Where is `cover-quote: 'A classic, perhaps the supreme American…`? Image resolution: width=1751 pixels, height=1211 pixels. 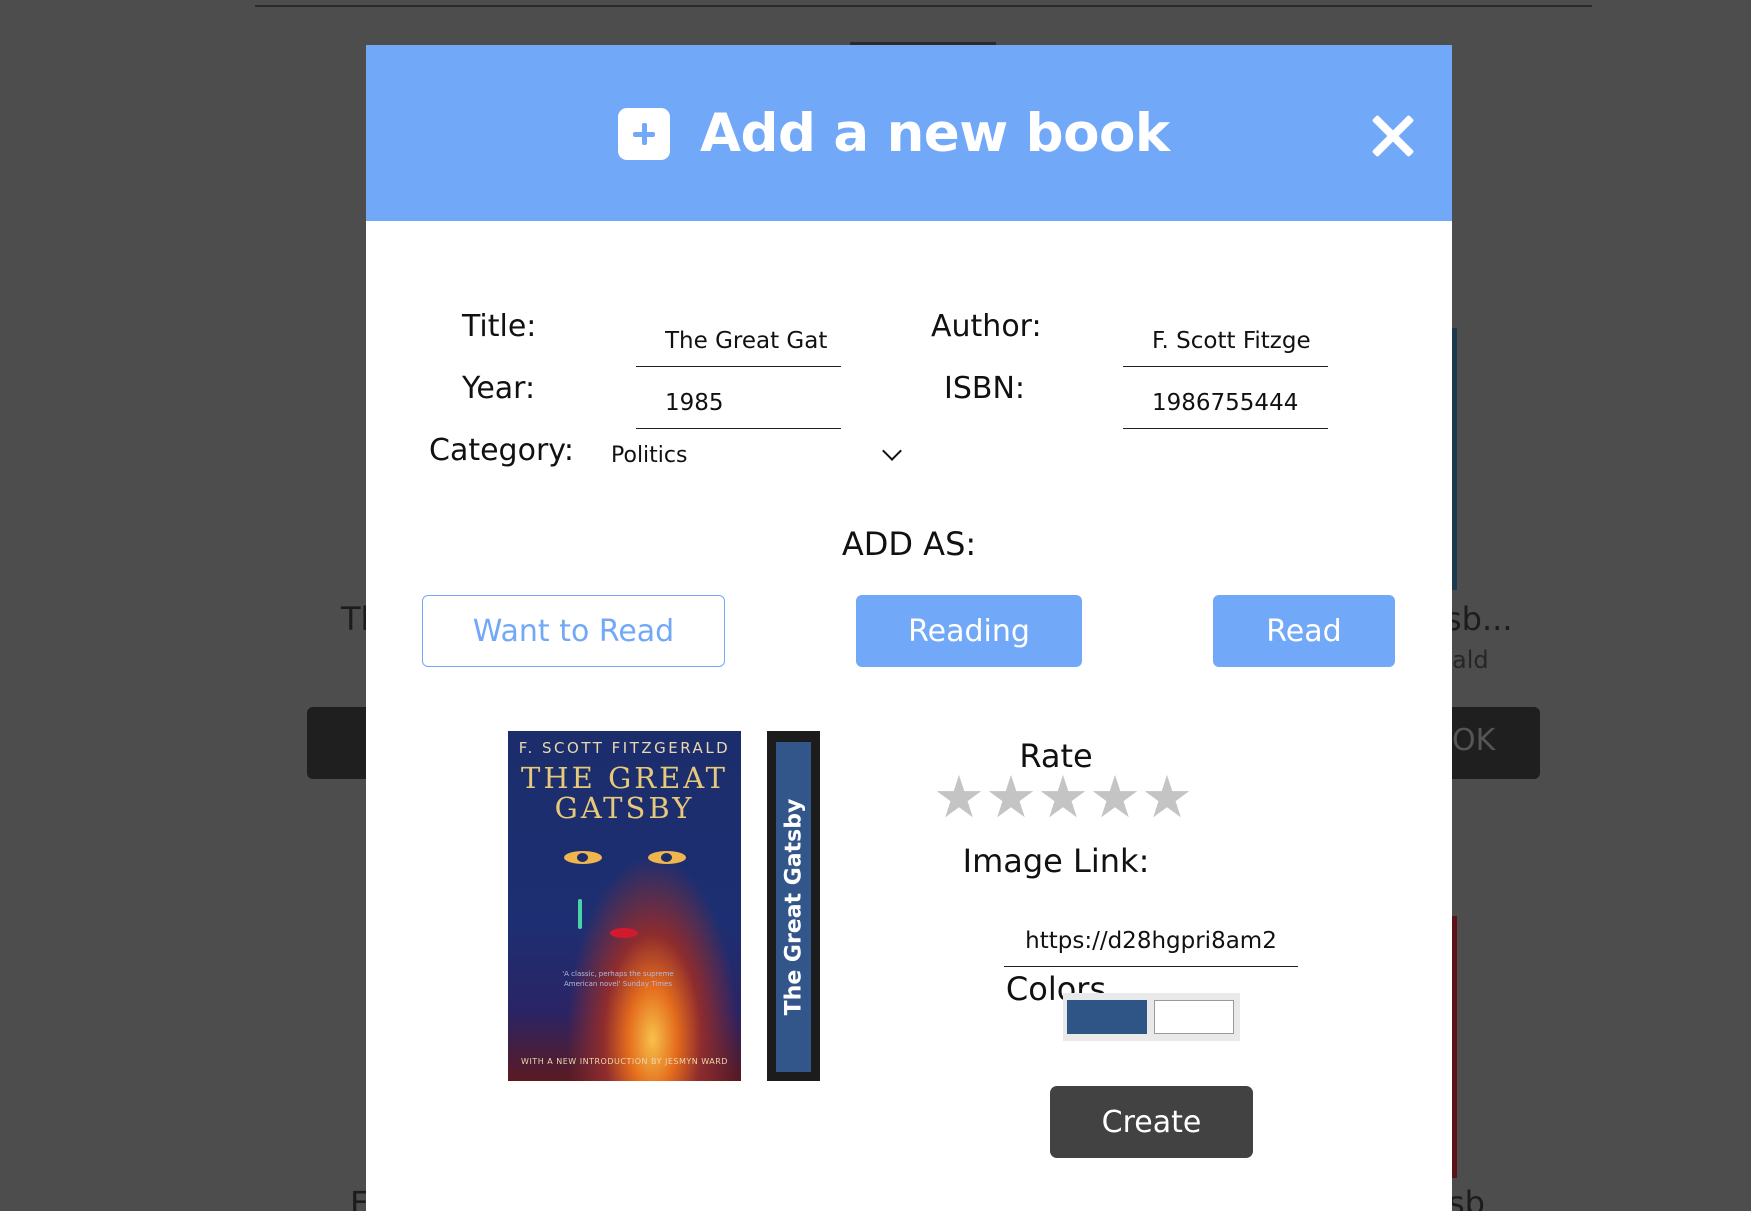
cover-quote: 'A classic, perhaps the supreme American… is located at coordinates (618, 979).